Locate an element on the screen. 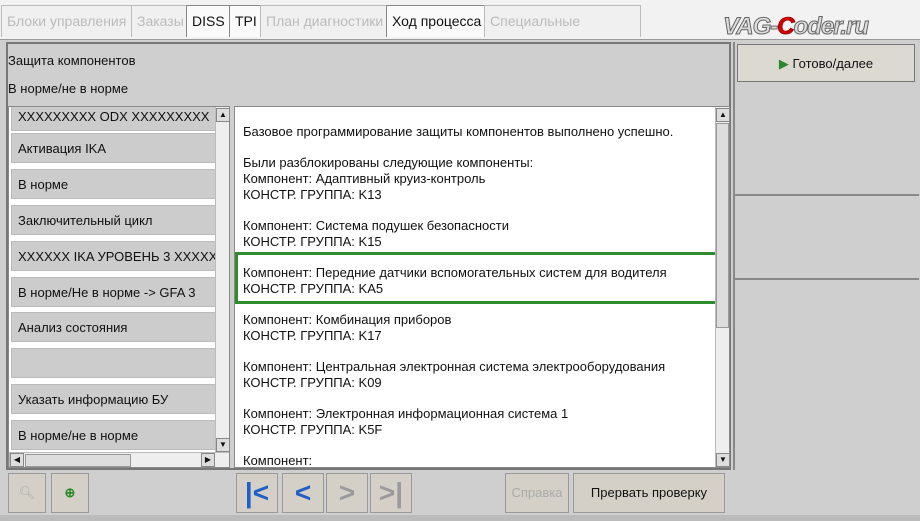 The width and height of the screenshot is (920, 521). tab-special-functions: Специальные функции is located at coordinates (562, 32).